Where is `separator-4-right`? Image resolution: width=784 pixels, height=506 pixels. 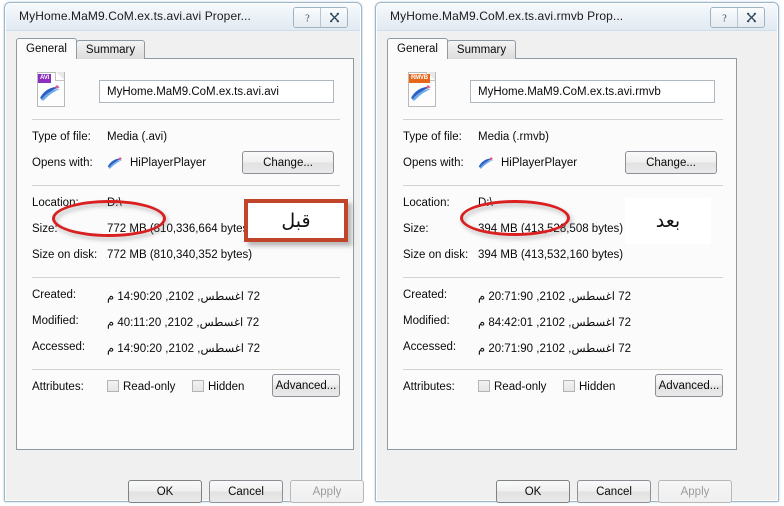
separator-4-right is located at coordinates (563, 369).